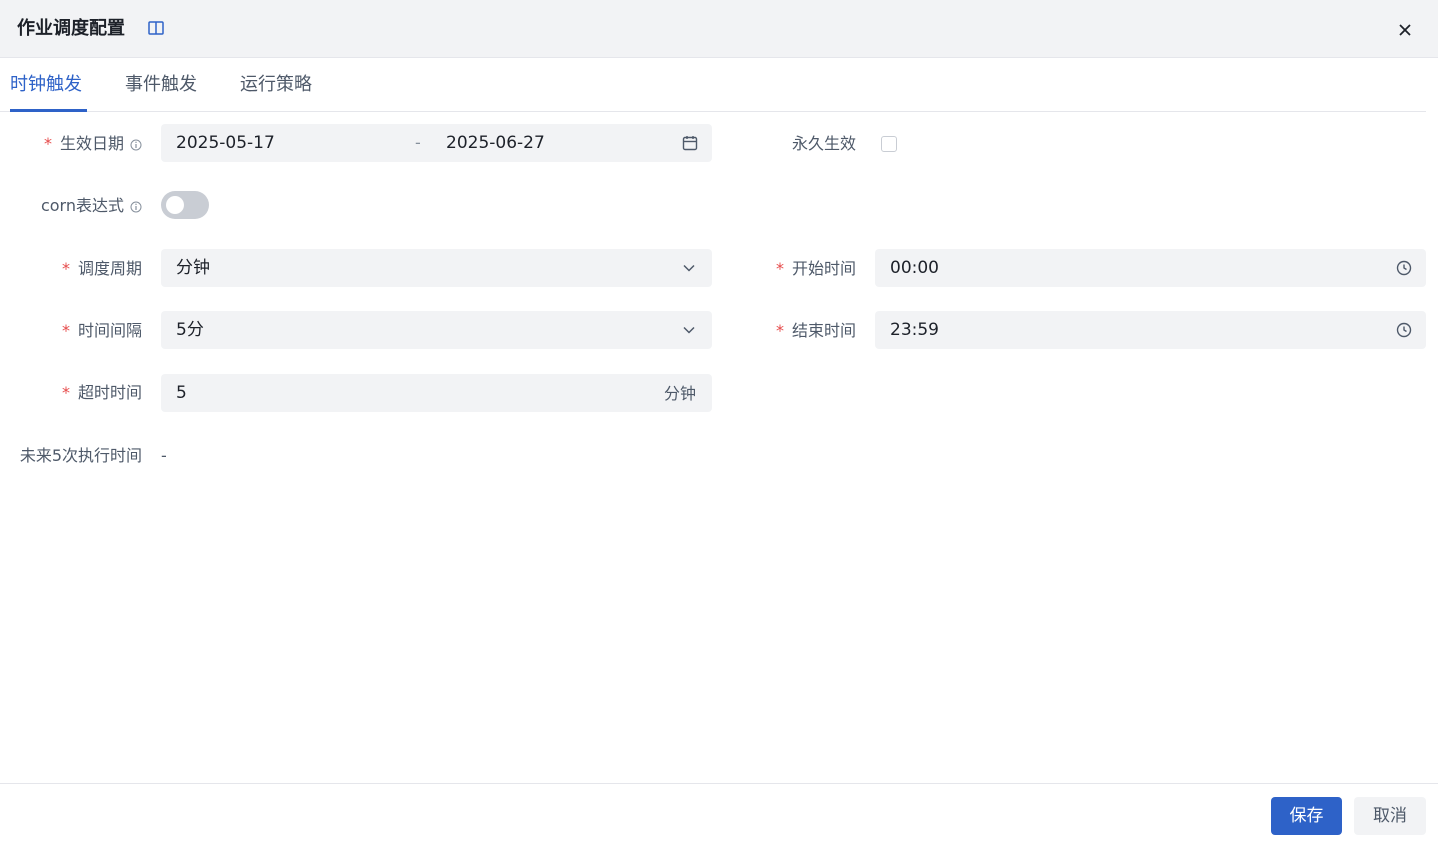 The width and height of the screenshot is (1438, 846). I want to click on tab-event-trigger: 事件触发, so click(161, 85).